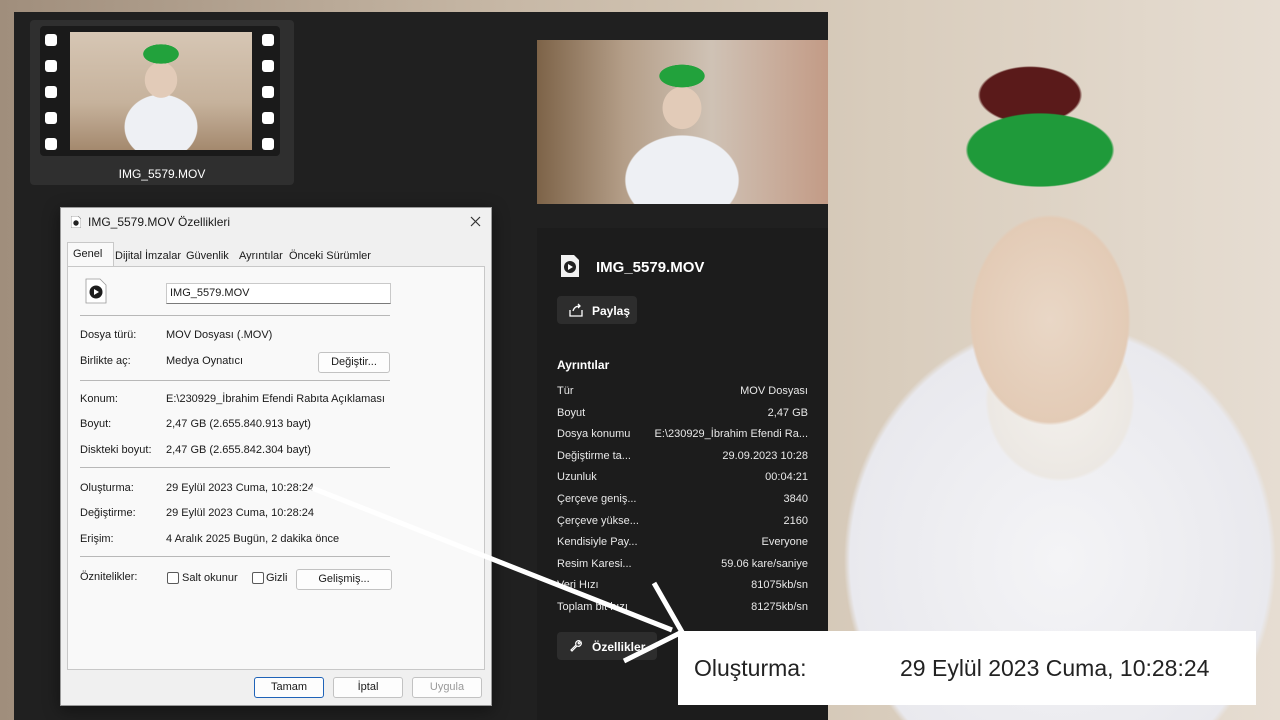  I want to click on annotation-arrow, so click(498, 574).